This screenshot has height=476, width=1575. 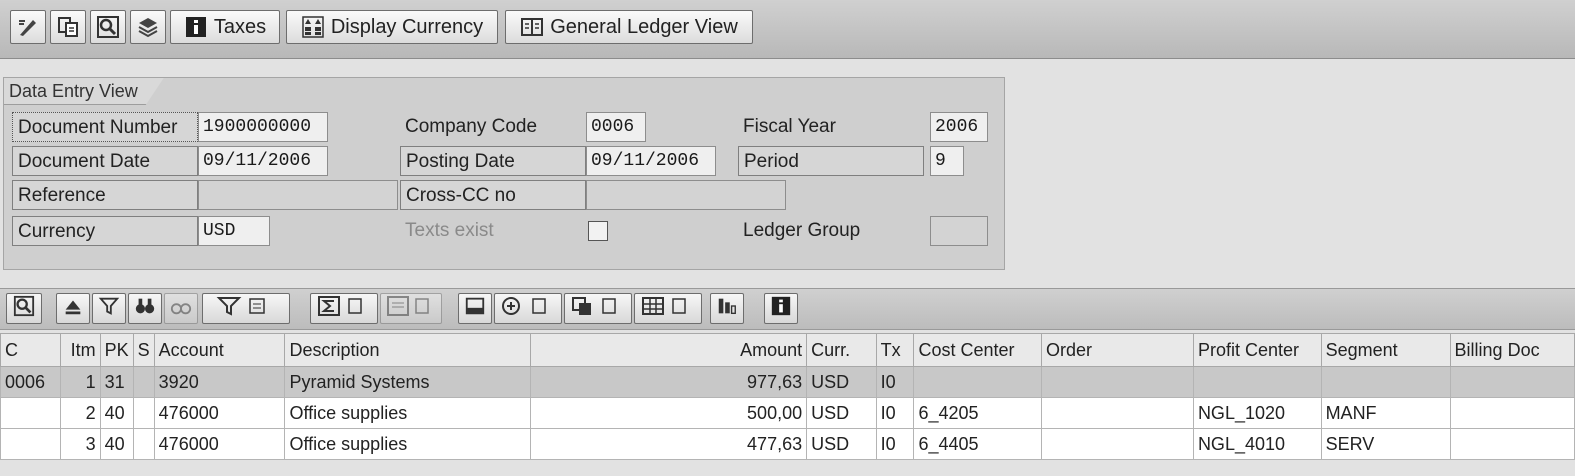 I want to click on display-document-button, so click(x=108, y=27).